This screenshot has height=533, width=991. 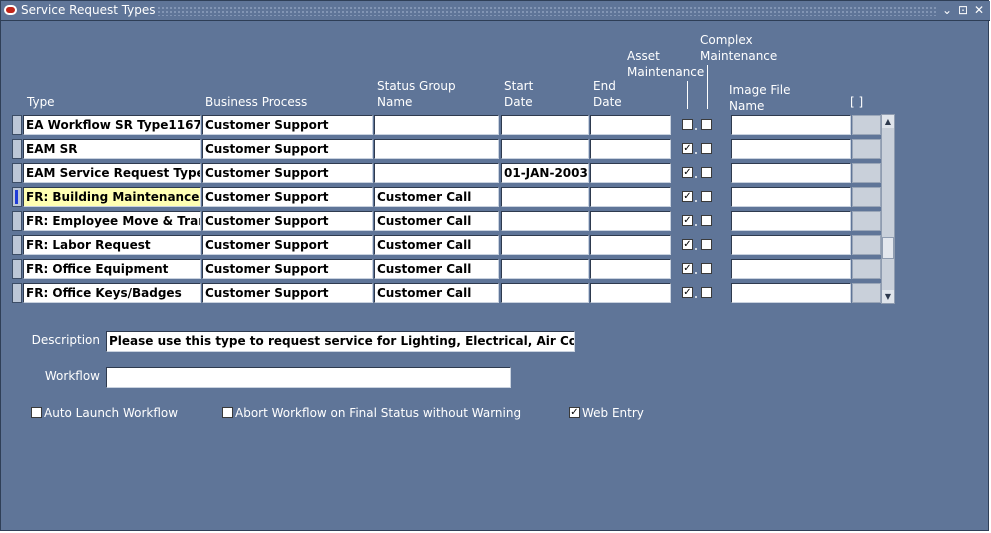 I want to click on start-date-cell: 01-JAN-2003, so click(x=545, y=173).